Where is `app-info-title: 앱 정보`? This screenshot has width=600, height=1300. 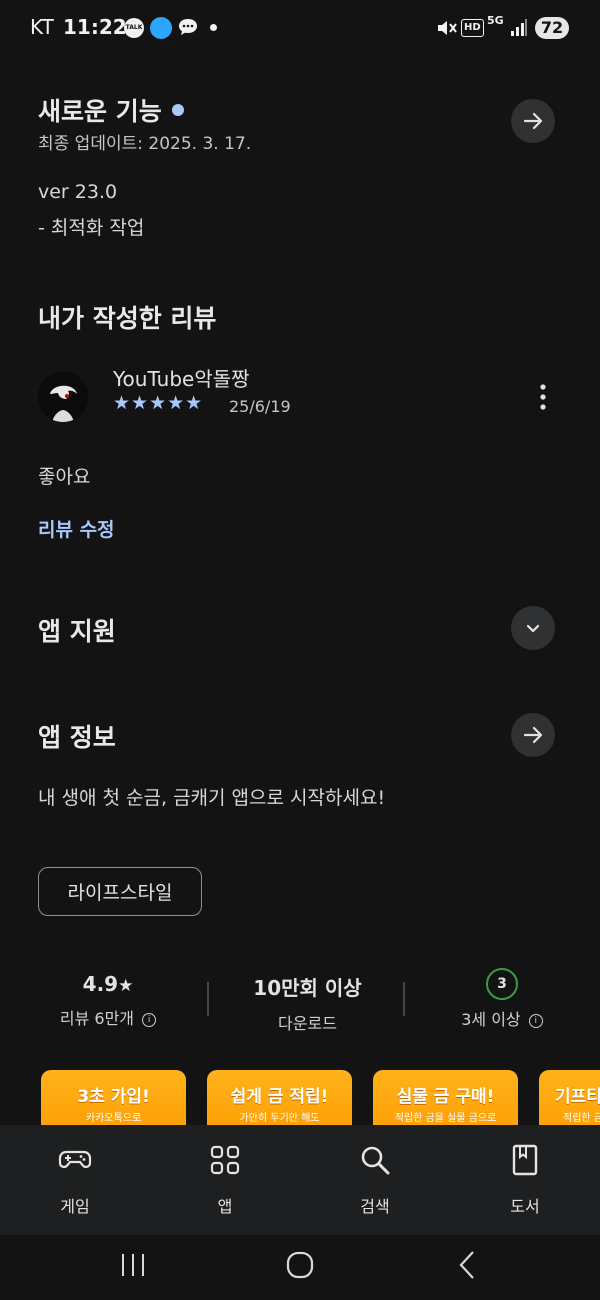 app-info-title: 앱 정보 is located at coordinates (77, 736).